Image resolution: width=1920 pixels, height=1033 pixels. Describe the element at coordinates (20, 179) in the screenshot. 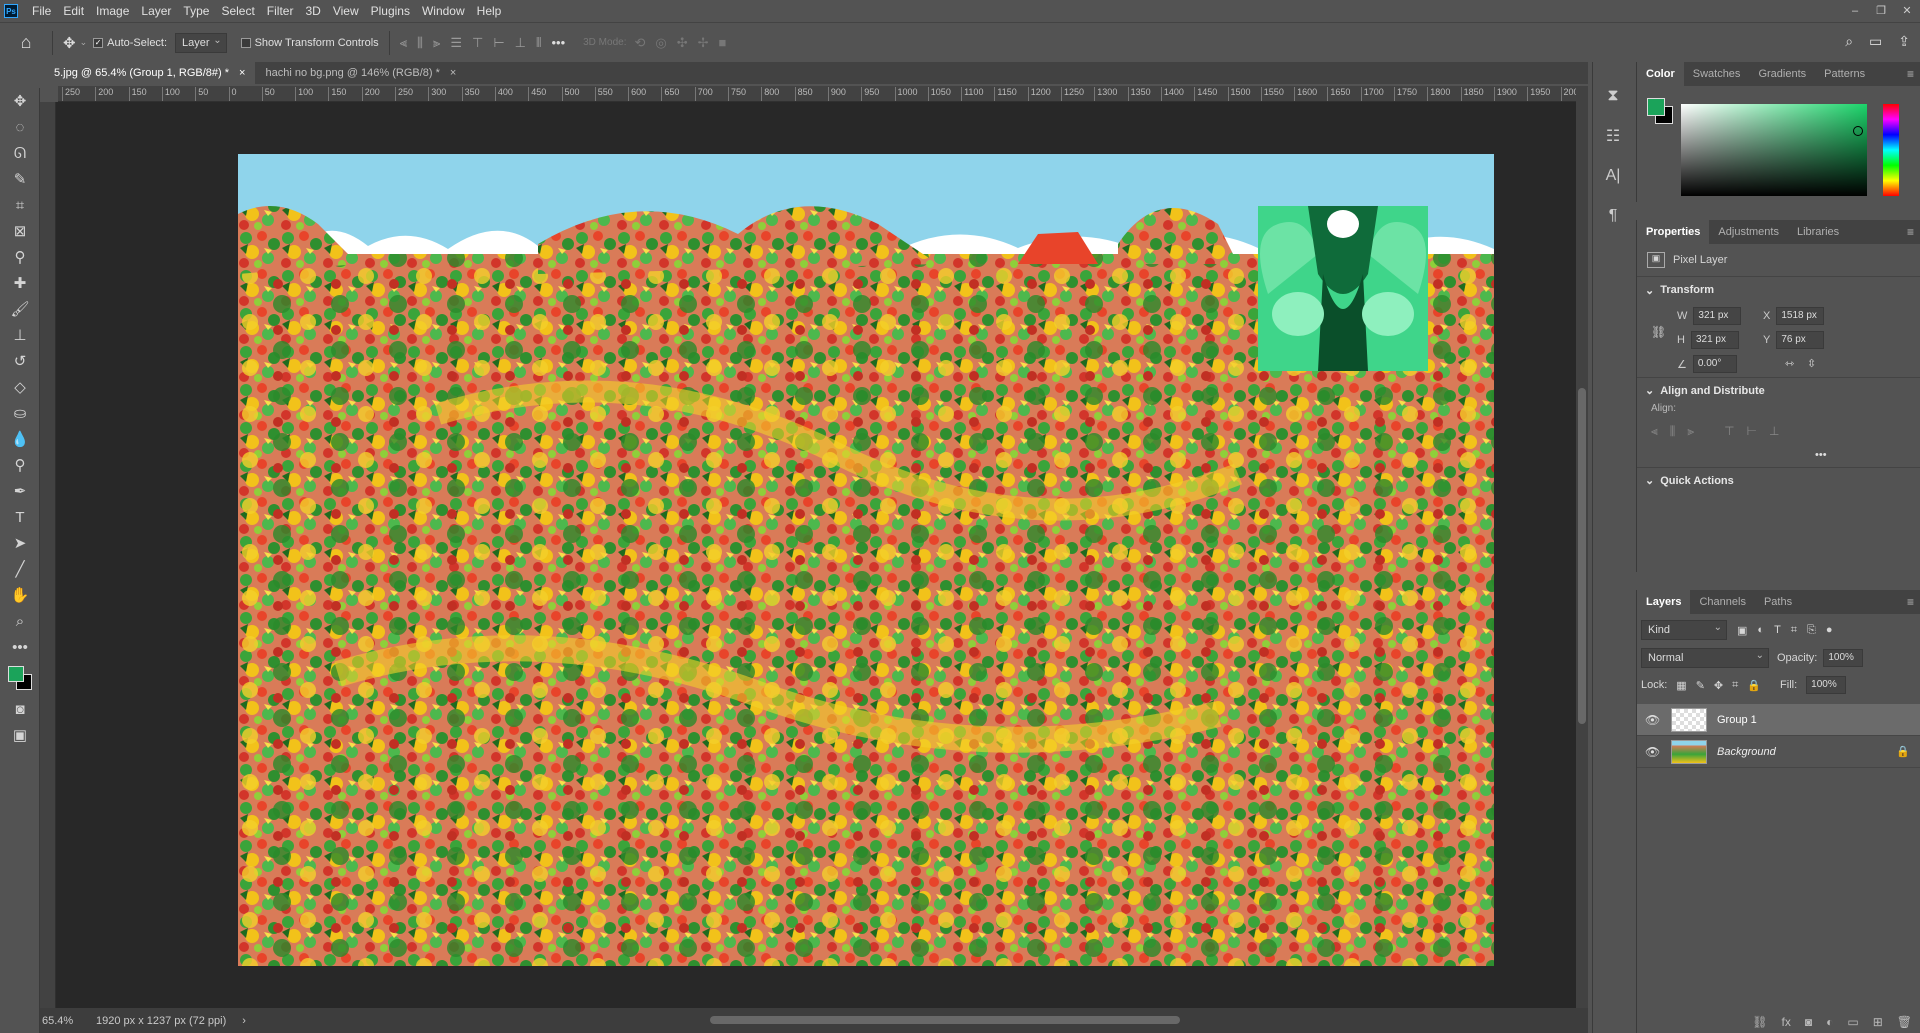

I see `quick-select-tool-icon: ✎` at that location.